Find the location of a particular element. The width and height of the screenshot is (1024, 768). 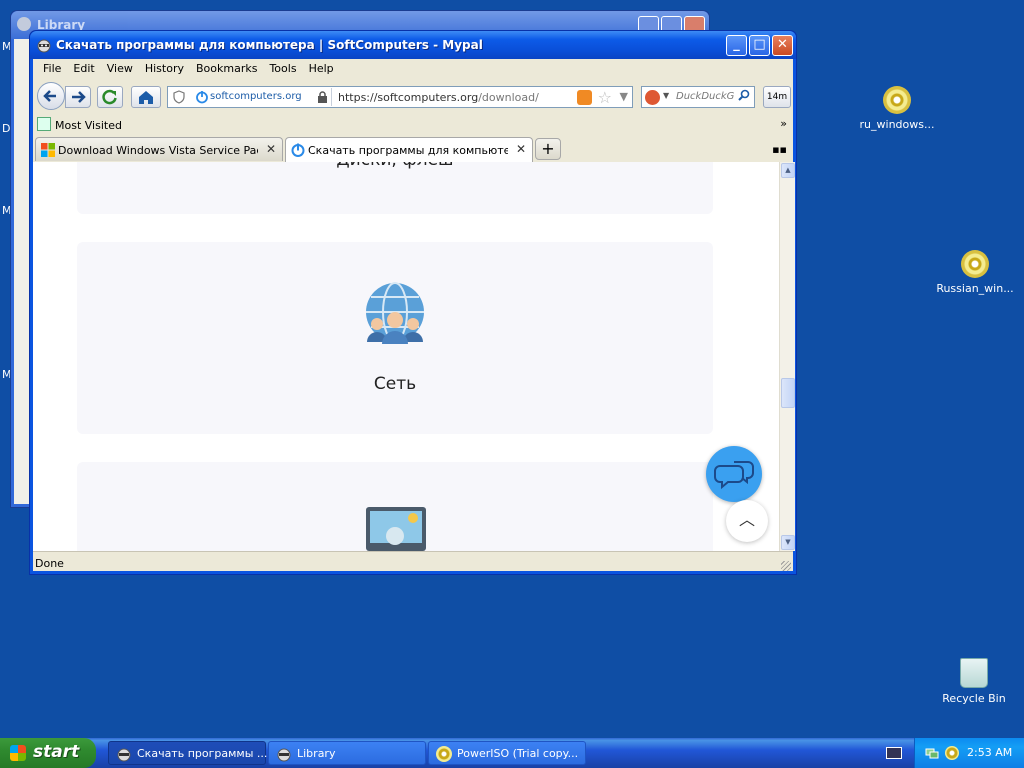

shield-icon is located at coordinates (179, 97).